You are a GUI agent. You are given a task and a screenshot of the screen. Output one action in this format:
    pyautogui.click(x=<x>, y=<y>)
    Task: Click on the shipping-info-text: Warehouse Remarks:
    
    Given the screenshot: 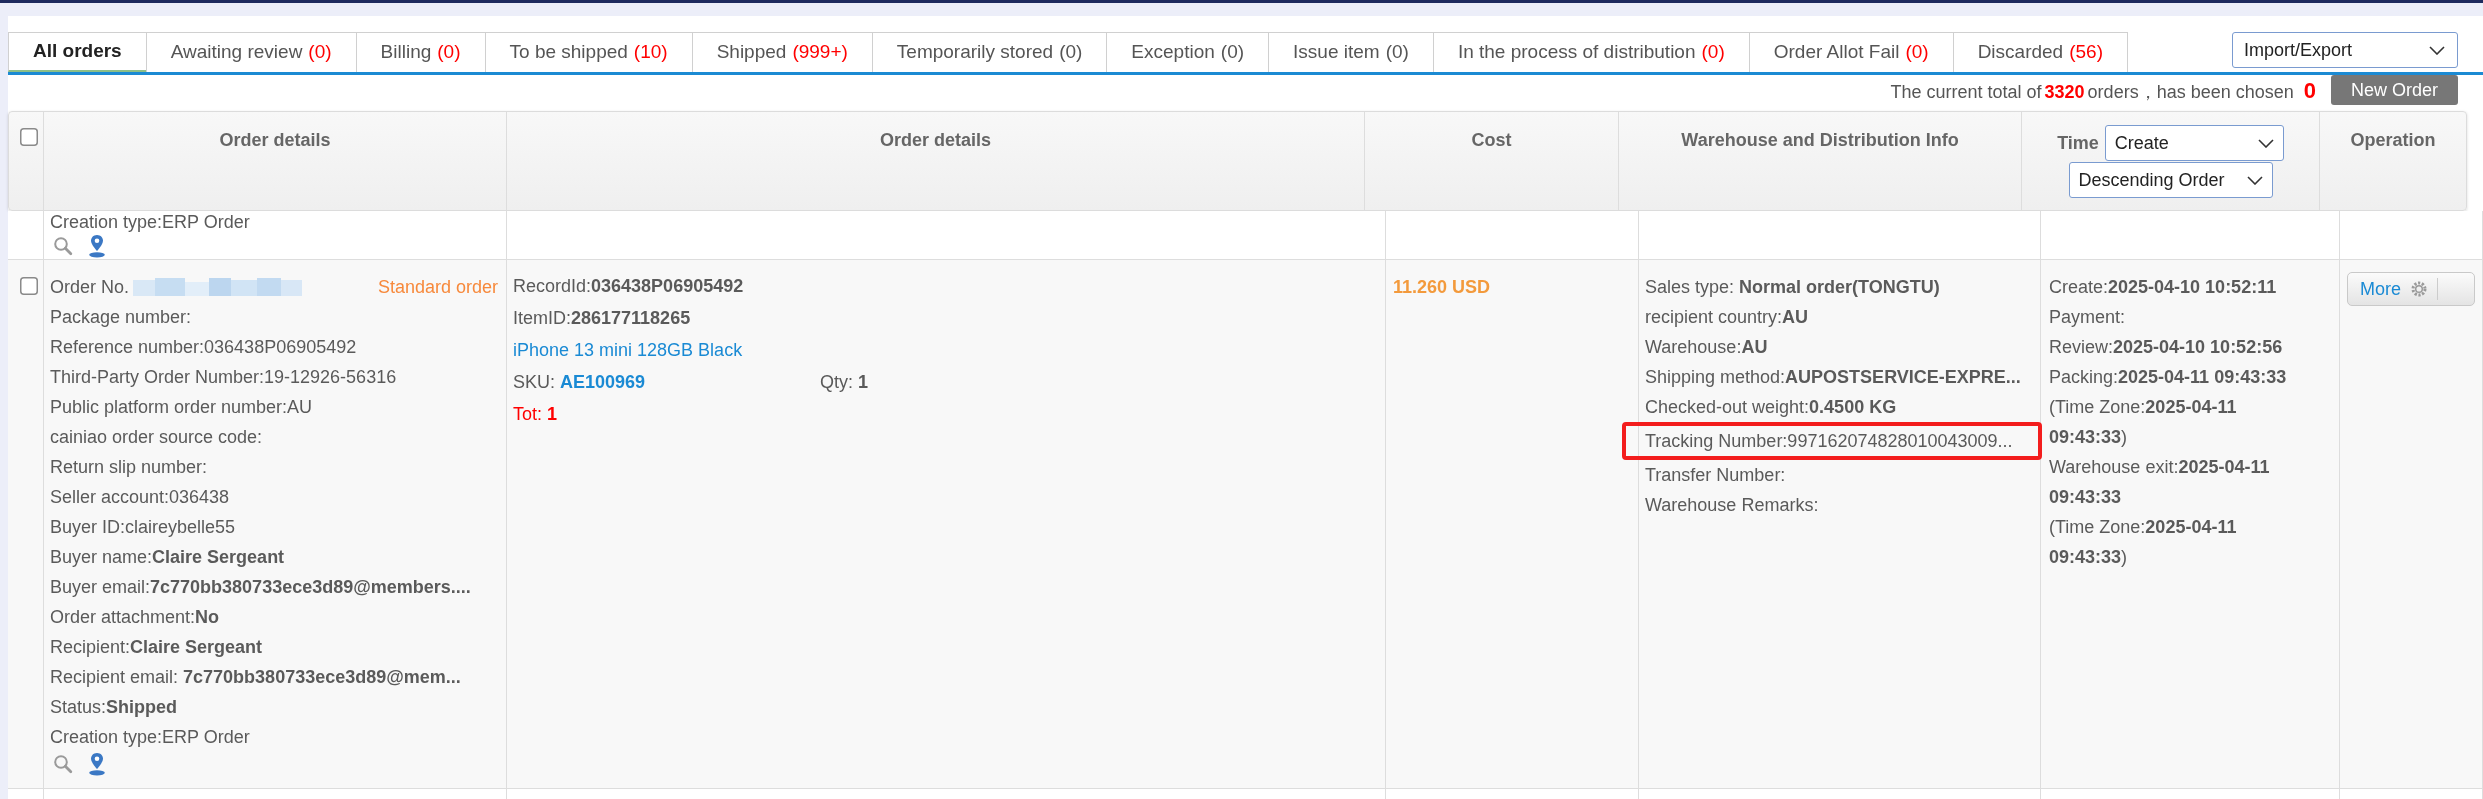 What is the action you would take?
    pyautogui.click(x=1732, y=505)
    